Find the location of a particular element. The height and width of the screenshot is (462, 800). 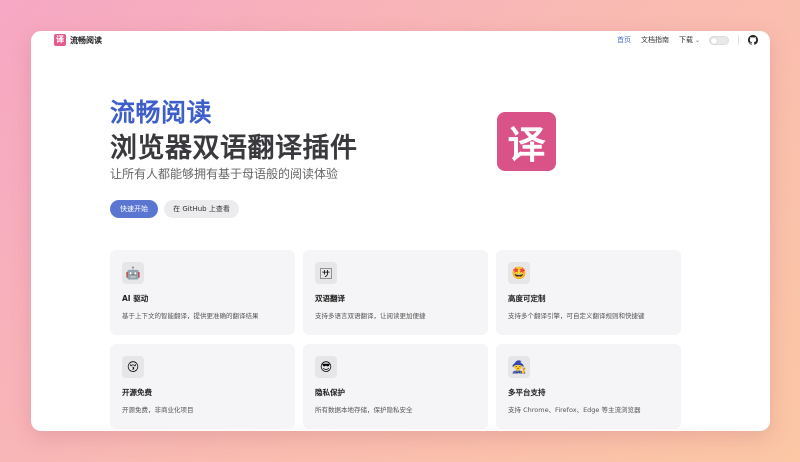

feature-desc: 开源免费，非商业化项目 is located at coordinates (158, 410).